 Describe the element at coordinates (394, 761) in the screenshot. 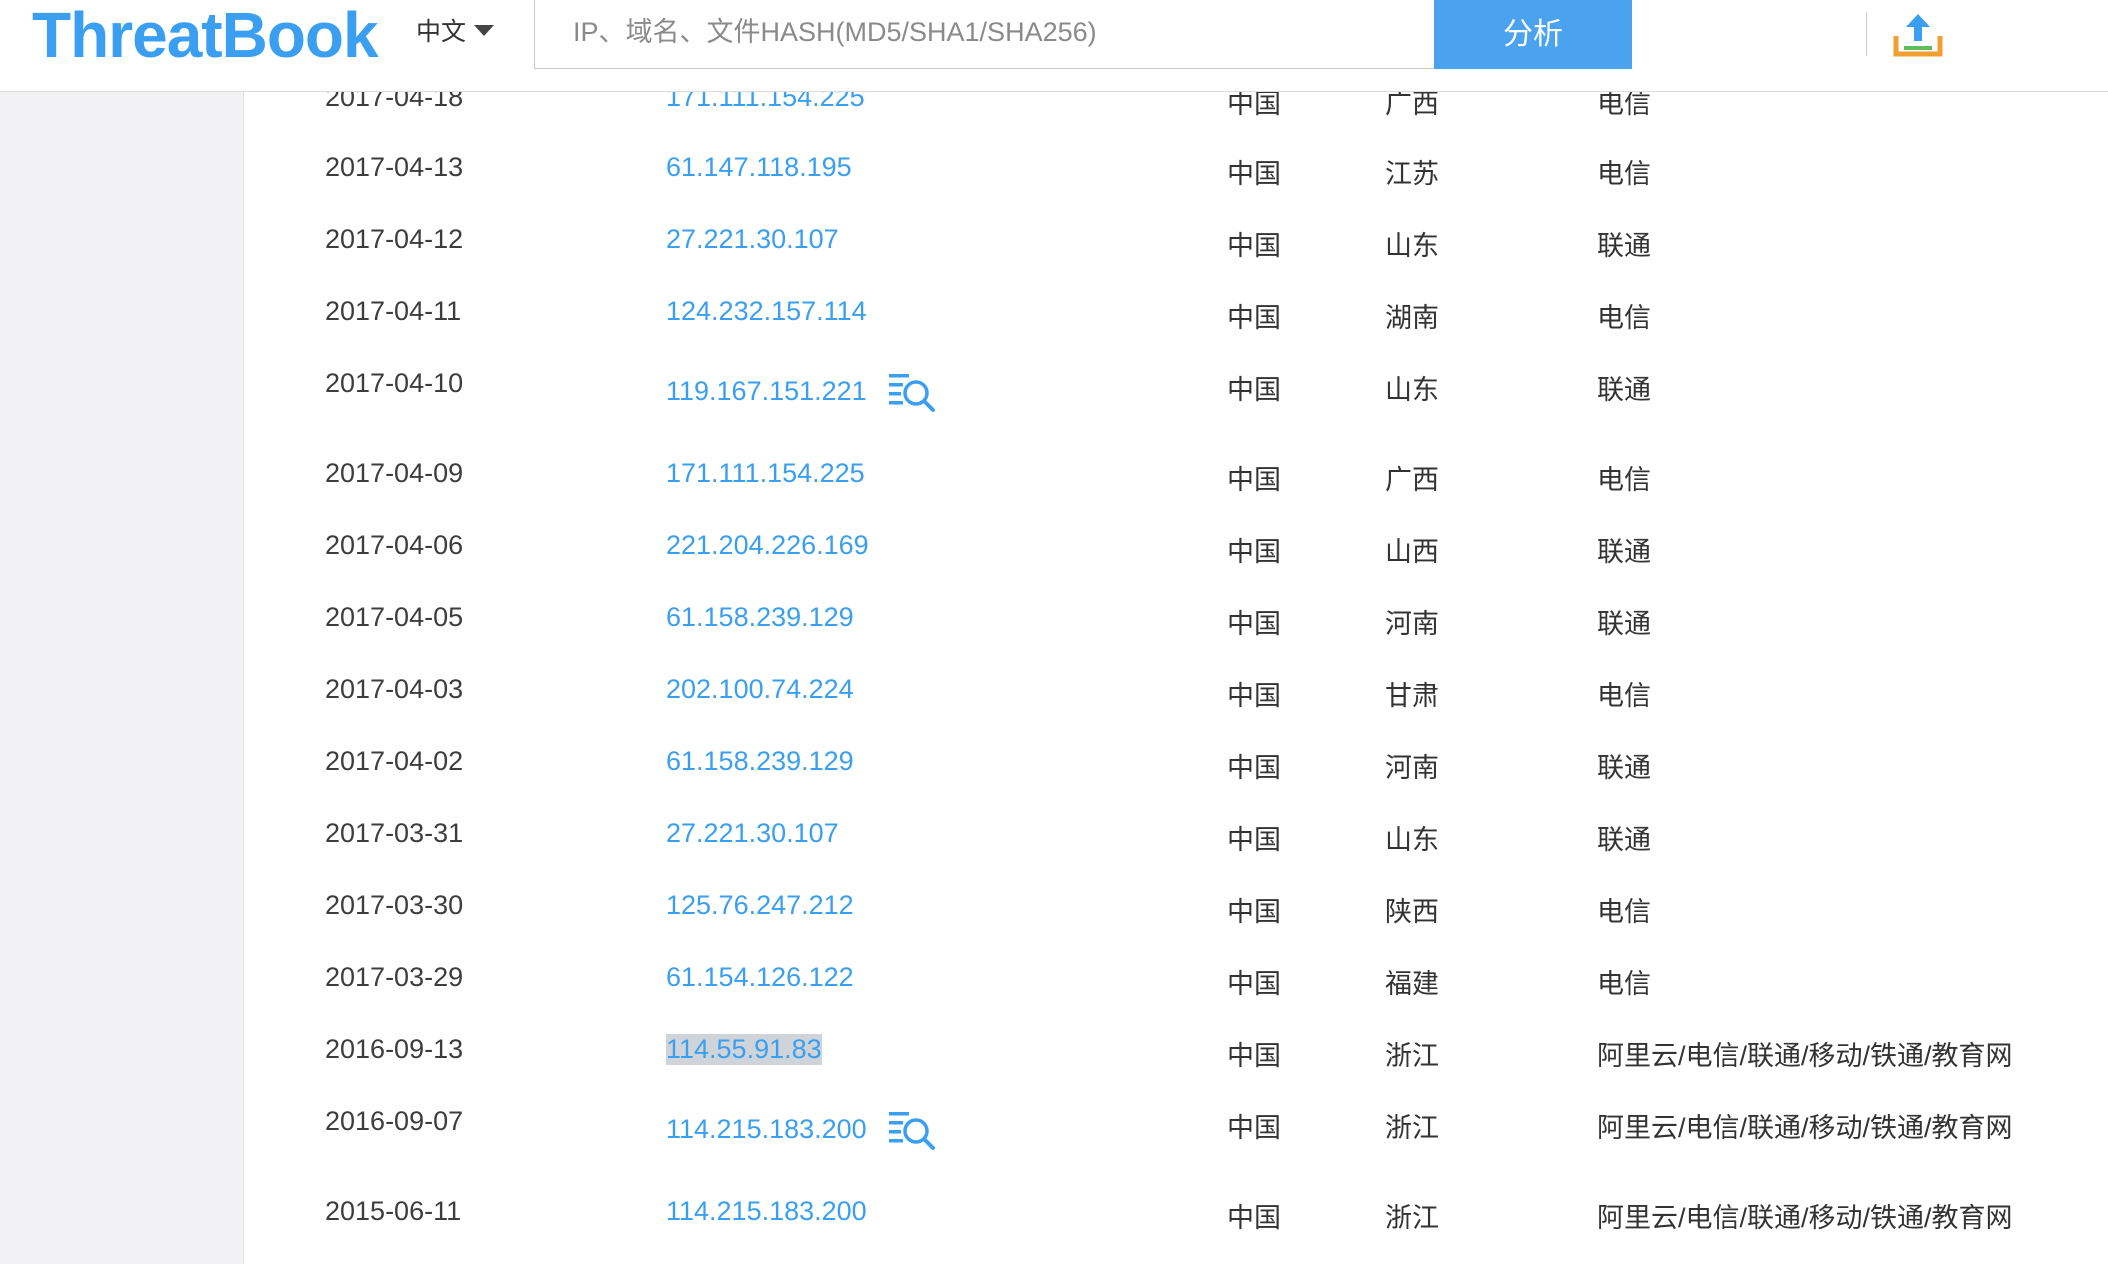

I see `date-cell: 2017-04-02` at that location.